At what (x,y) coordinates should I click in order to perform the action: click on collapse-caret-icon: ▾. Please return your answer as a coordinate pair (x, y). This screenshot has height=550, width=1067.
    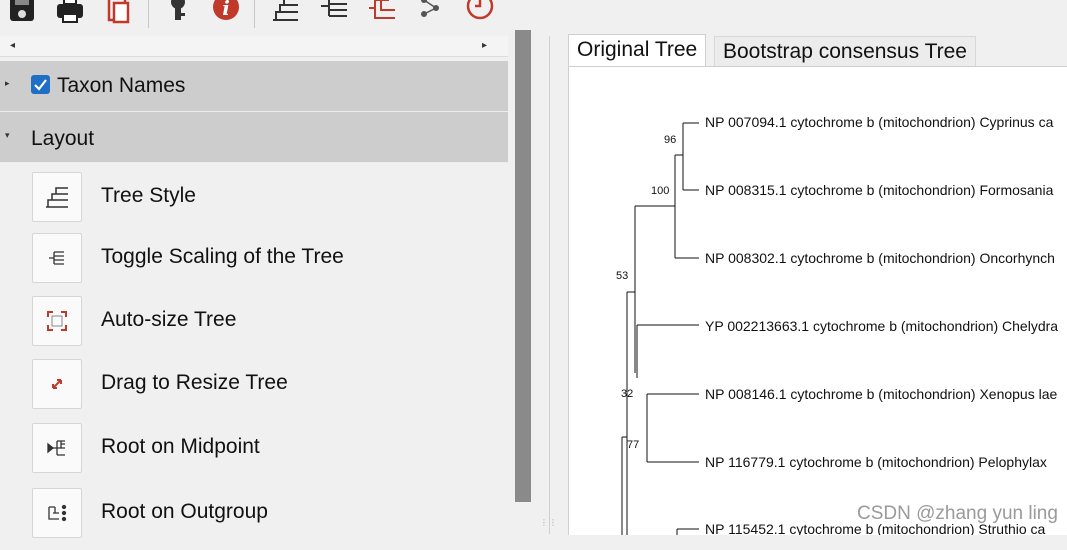
    Looking at the image, I should click on (7, 135).